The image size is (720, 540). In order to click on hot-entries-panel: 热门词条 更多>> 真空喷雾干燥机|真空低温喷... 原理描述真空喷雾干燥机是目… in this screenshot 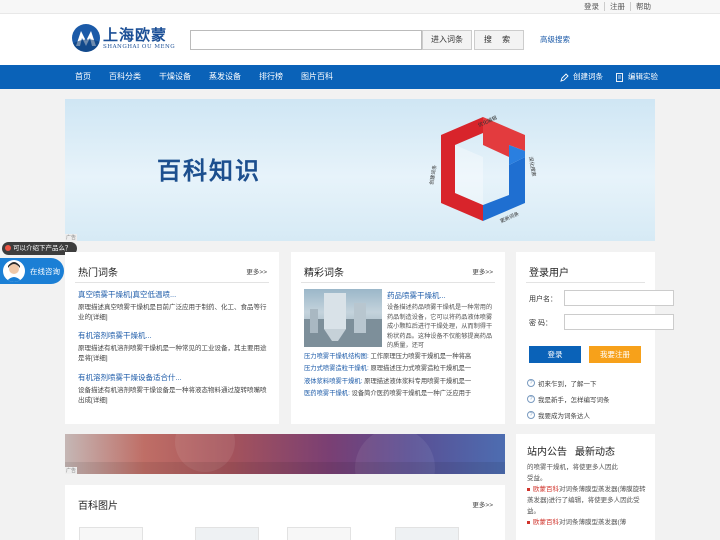, I will do `click(172, 338)`.